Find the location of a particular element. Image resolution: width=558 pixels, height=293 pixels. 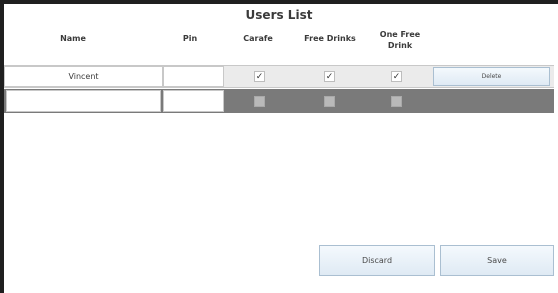

column-header-free-drinks: Free Drinks is located at coordinates (330, 38).